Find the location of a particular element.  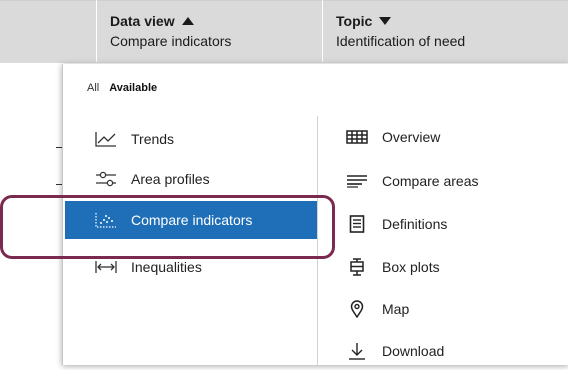

menu-item-compare-indicators: Compare indicators is located at coordinates (191, 220).